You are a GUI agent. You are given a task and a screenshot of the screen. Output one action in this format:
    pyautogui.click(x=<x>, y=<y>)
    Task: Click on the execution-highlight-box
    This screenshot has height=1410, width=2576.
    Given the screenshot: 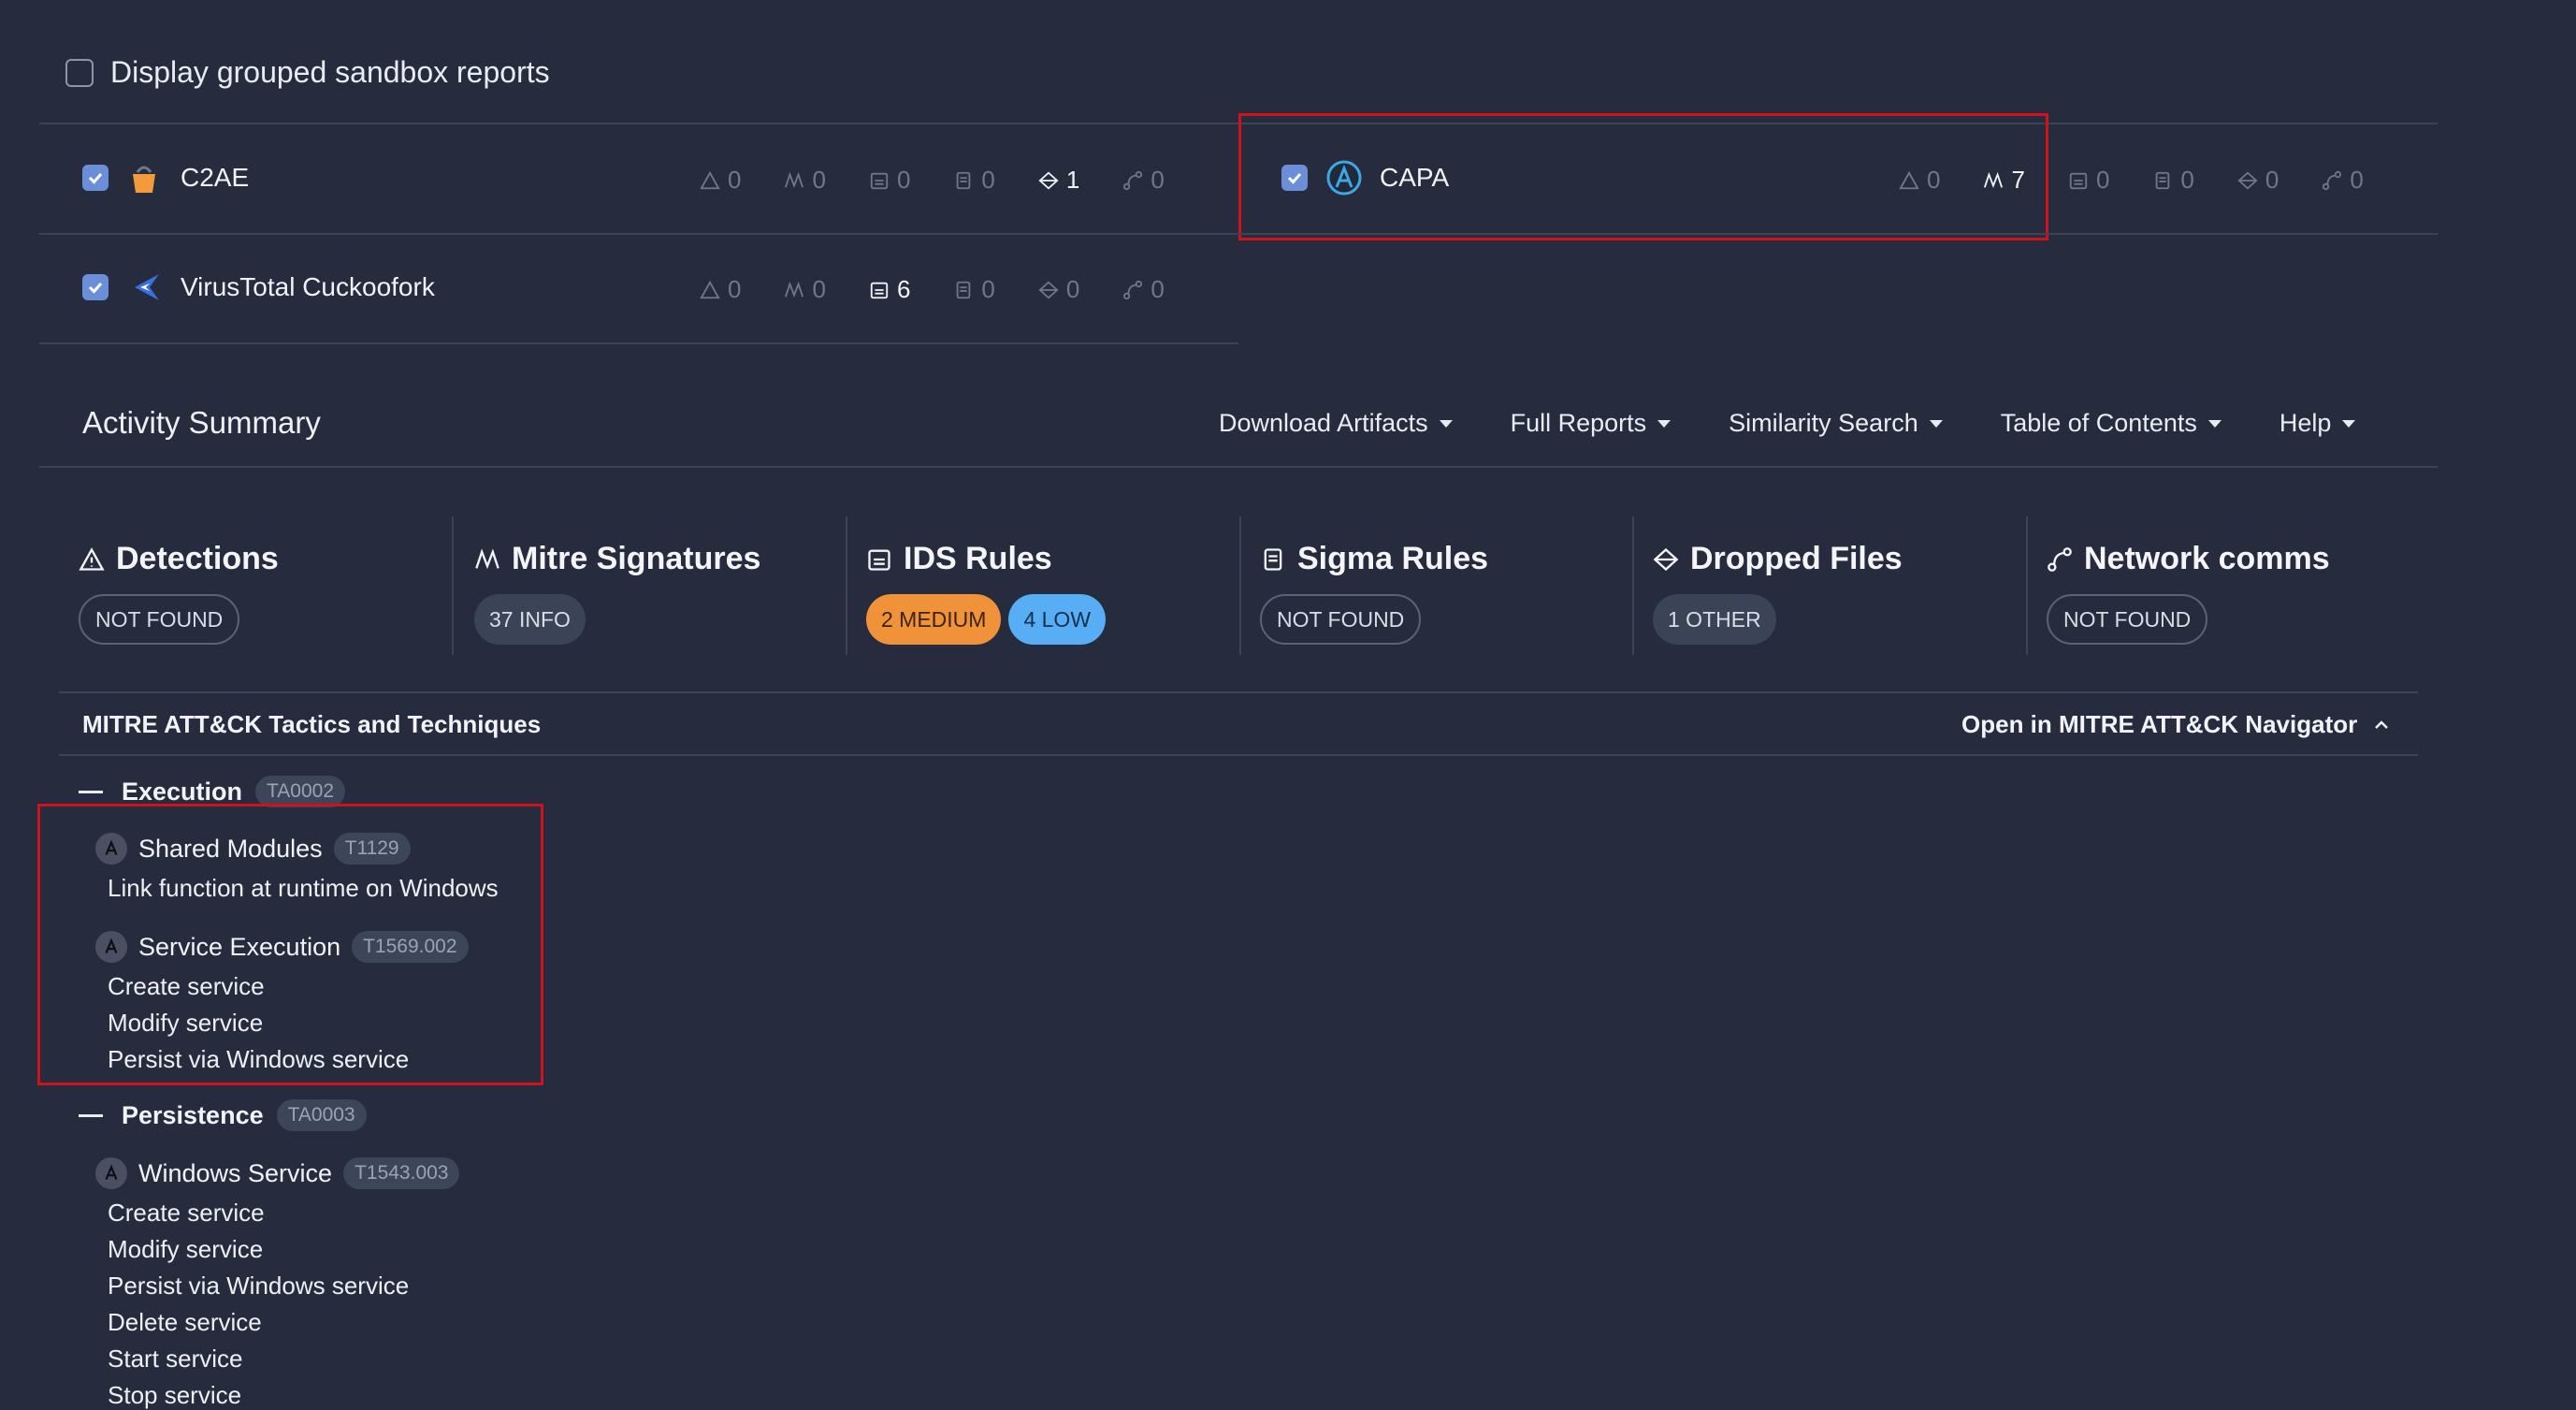 What is the action you would take?
    pyautogui.click(x=290, y=944)
    